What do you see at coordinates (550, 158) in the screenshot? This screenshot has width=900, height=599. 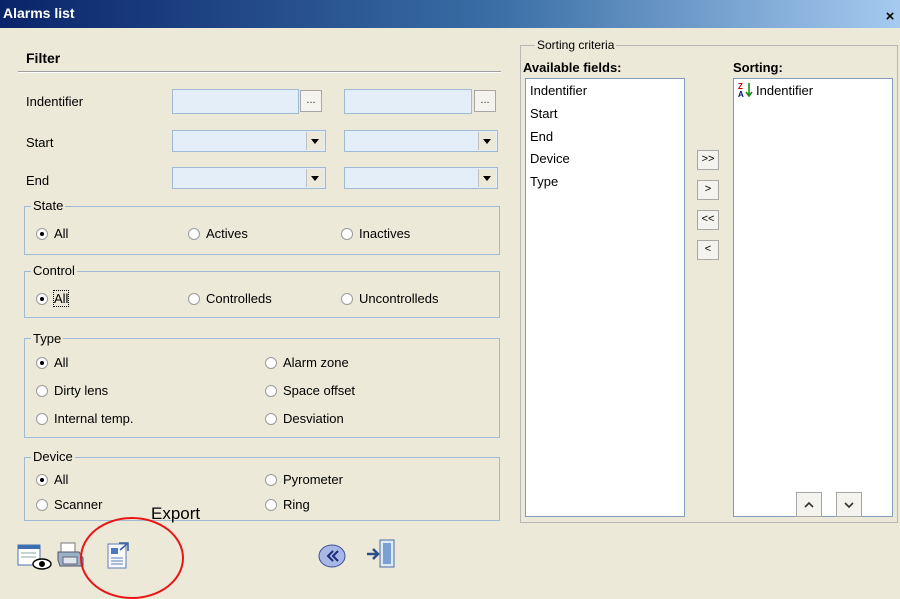 I see `list-item: Device` at bounding box center [550, 158].